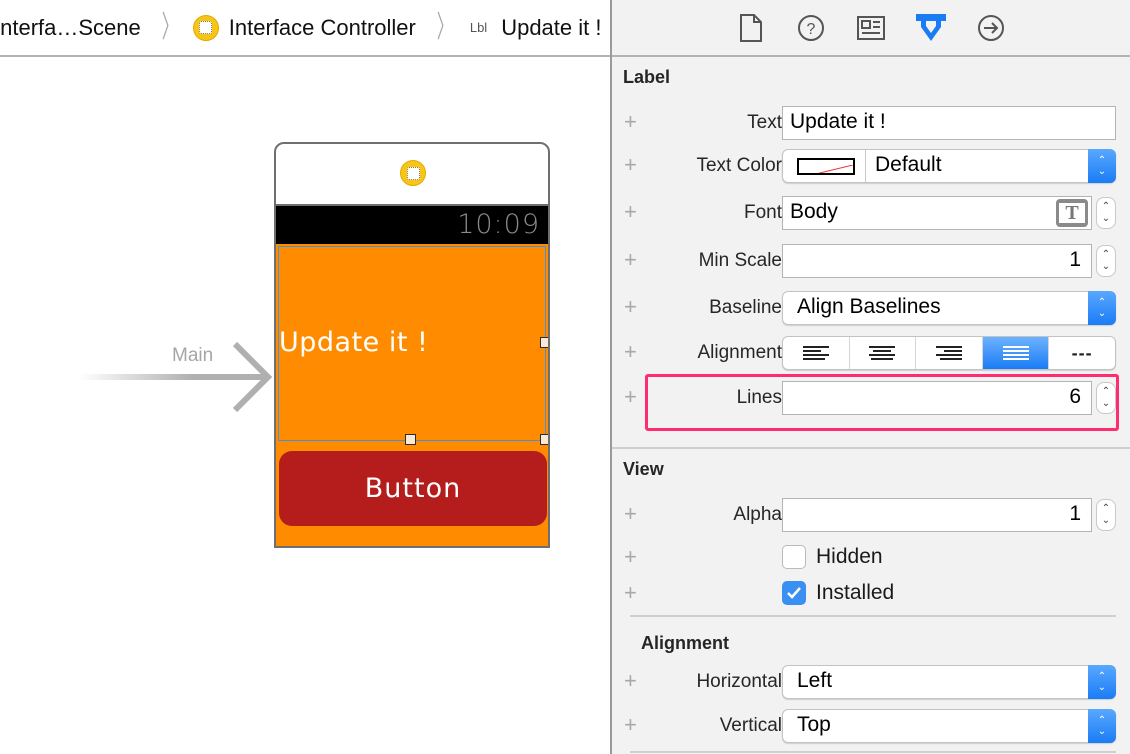 Image resolution: width=1130 pixels, height=754 pixels. I want to click on alpha-stepper: ⌃ ⌄, so click(1106, 515).